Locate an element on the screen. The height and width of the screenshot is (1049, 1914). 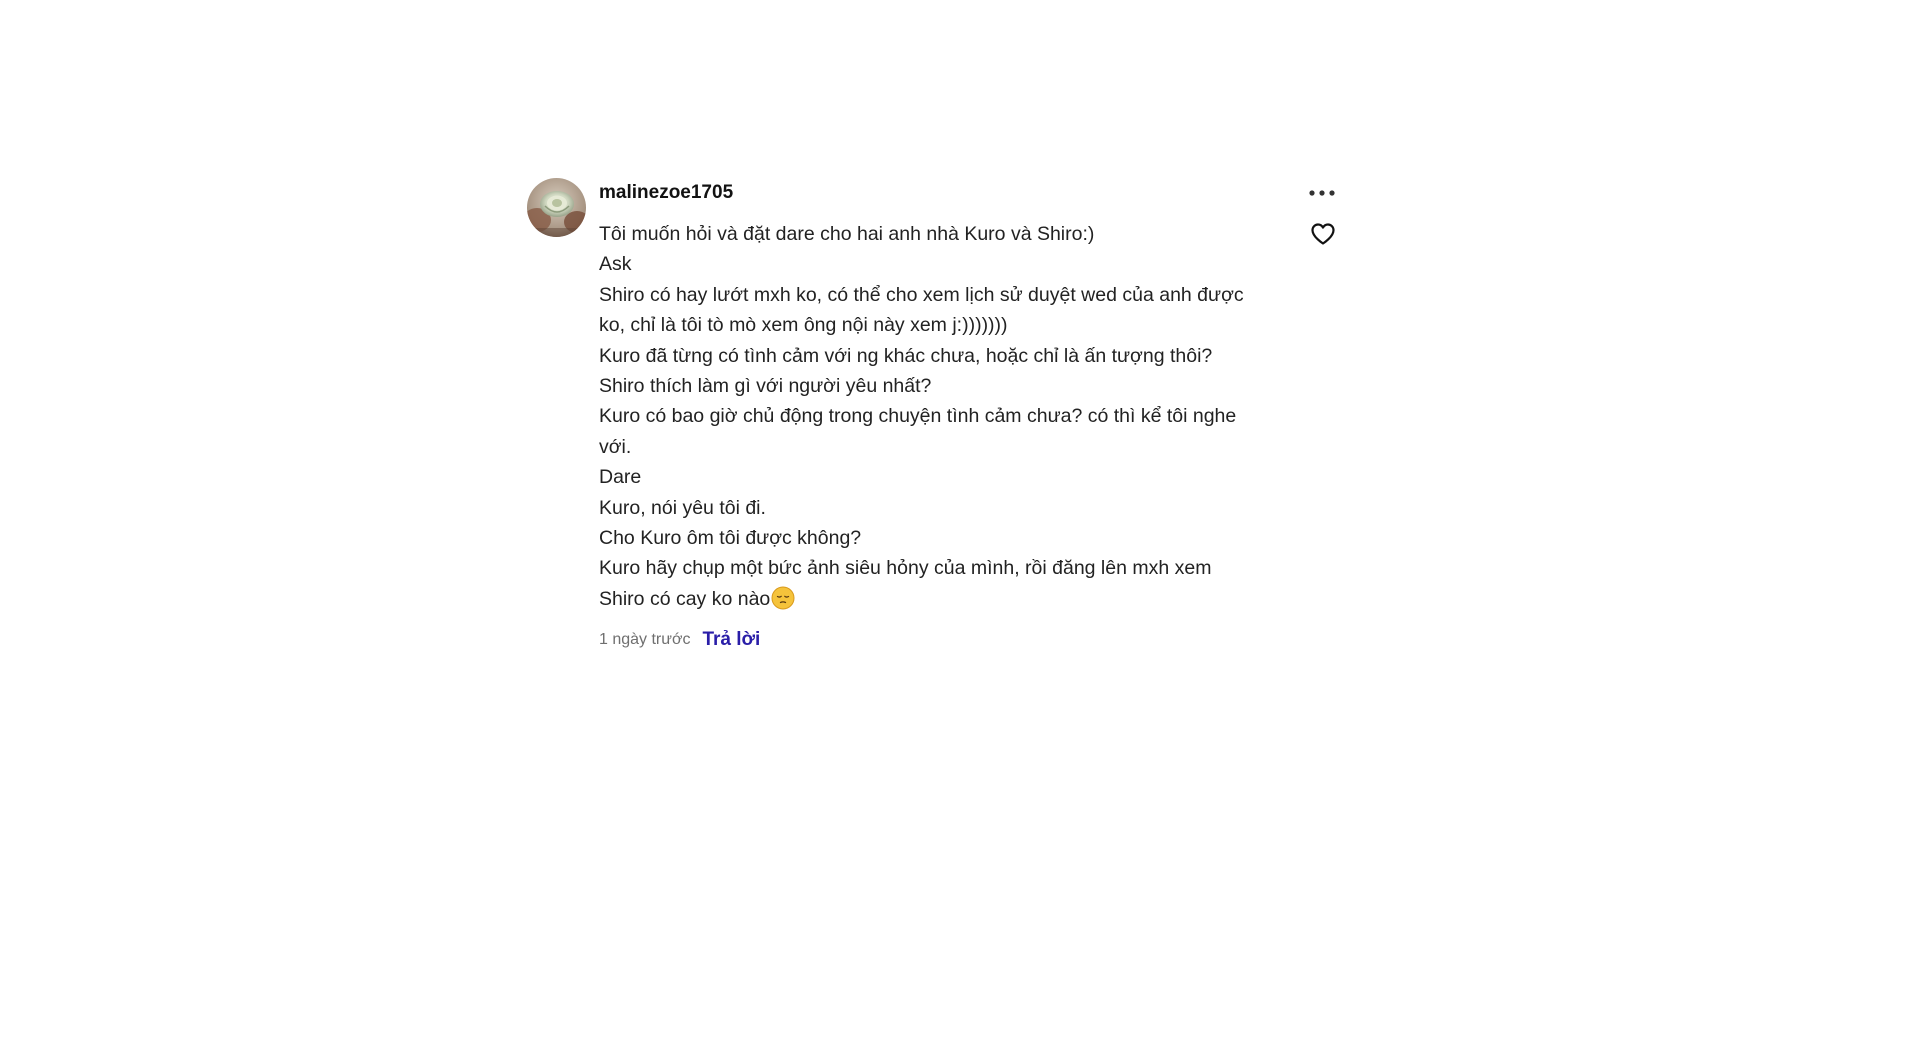
user-avatar is located at coordinates (556, 207).